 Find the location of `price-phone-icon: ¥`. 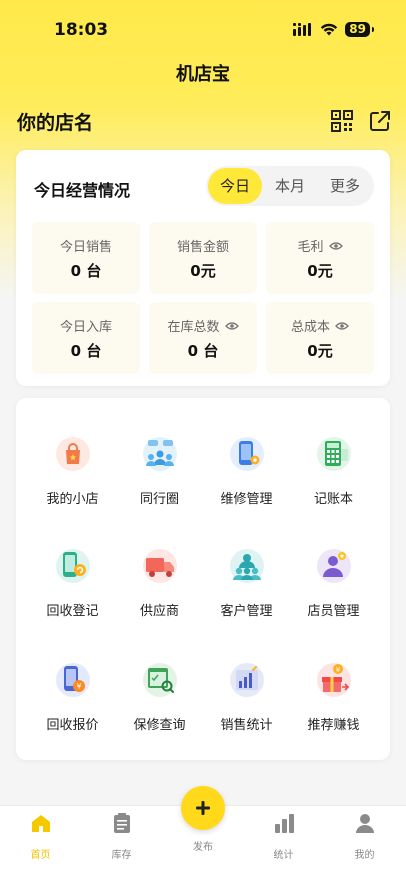

price-phone-icon: ¥ is located at coordinates (72, 680).